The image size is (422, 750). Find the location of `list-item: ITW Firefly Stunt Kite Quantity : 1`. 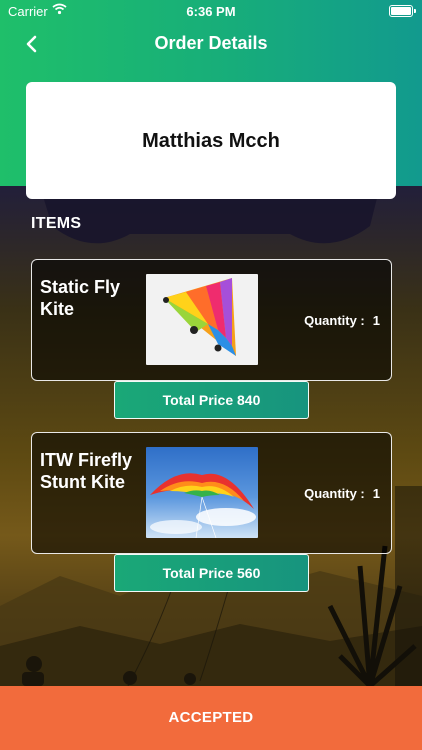

list-item: ITW Firefly Stunt Kite Quantity : 1 is located at coordinates (211, 493).